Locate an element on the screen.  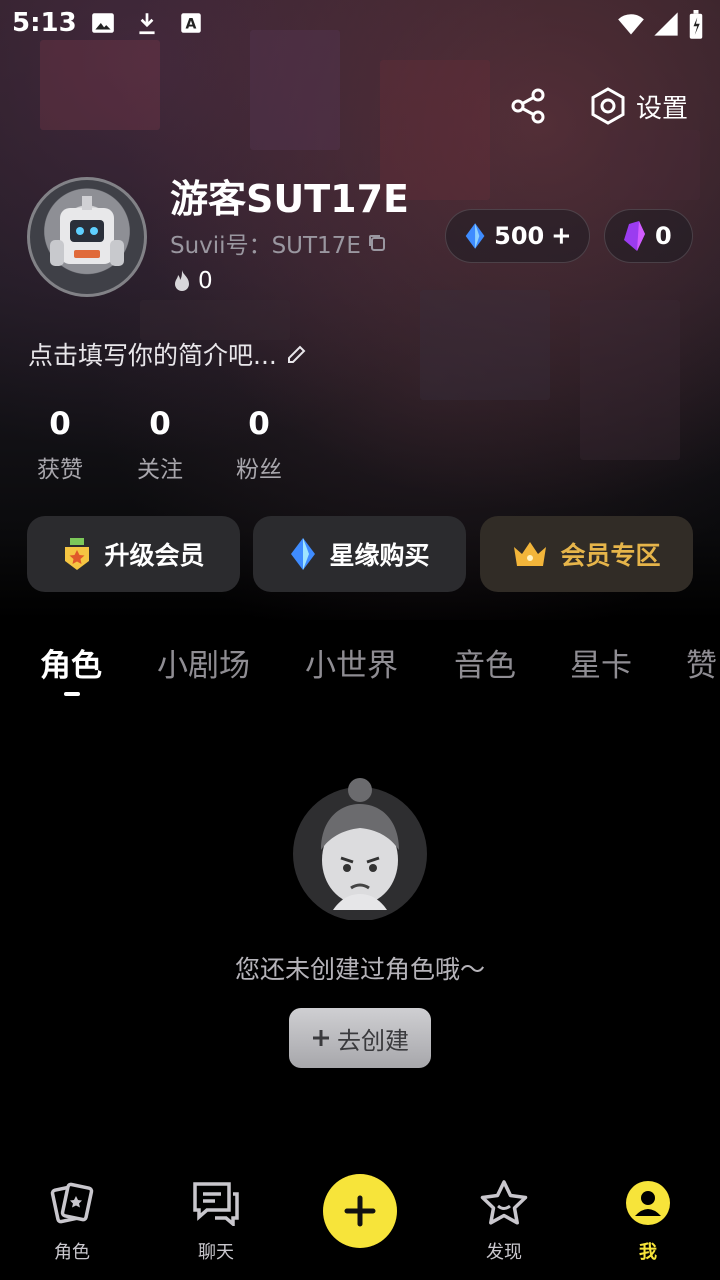
avatar is located at coordinates (87, 237).